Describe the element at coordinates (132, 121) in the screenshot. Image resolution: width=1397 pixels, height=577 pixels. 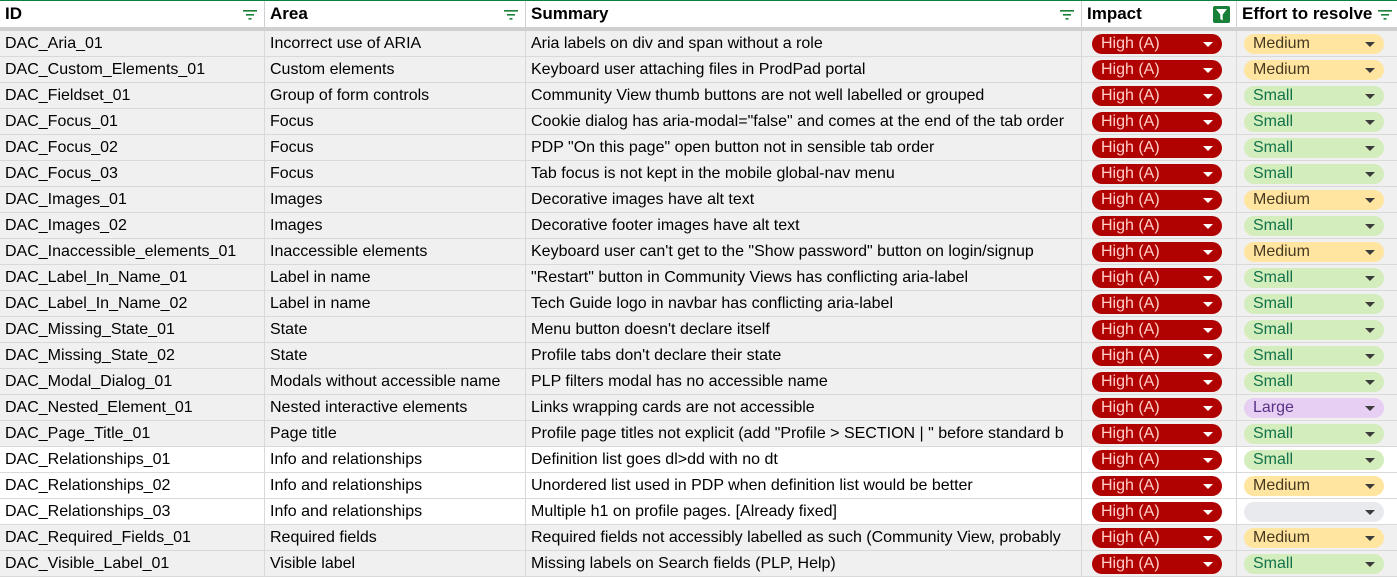
I see `cell-id: DAC_Focus_01` at that location.